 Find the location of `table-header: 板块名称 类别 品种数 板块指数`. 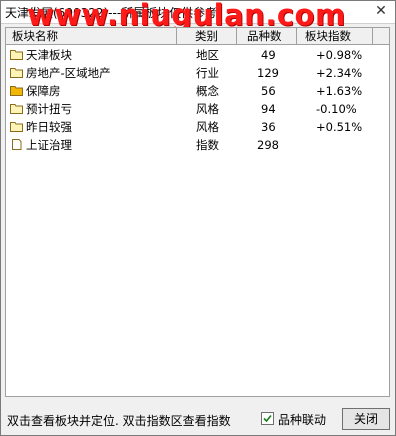

table-header: 板块名称 类别 品种数 板块指数 is located at coordinates (197, 36).